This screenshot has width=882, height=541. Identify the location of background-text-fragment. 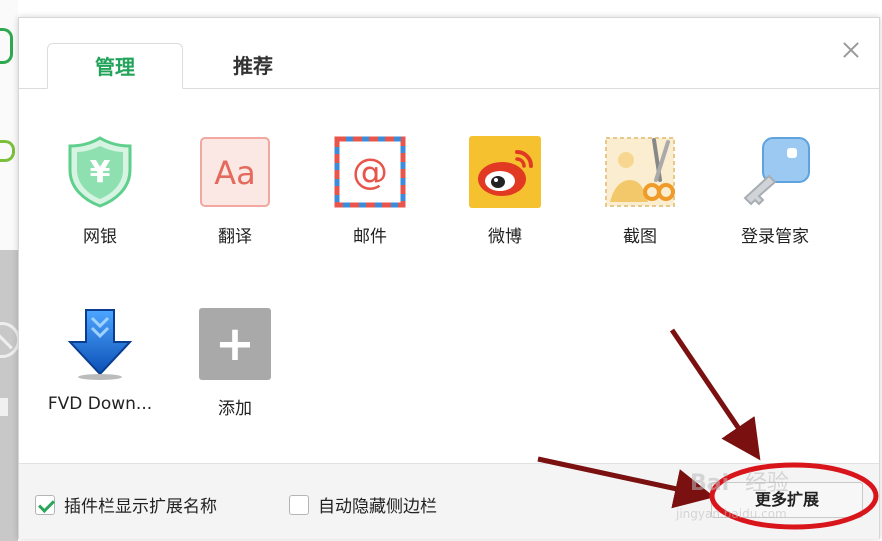
(4, 407).